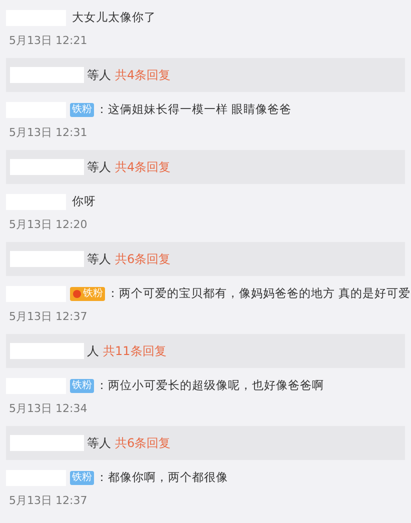 The image size is (411, 523). What do you see at coordinates (114, 17) in the screenshot?
I see `comment-text: 大女儿太像你了` at bounding box center [114, 17].